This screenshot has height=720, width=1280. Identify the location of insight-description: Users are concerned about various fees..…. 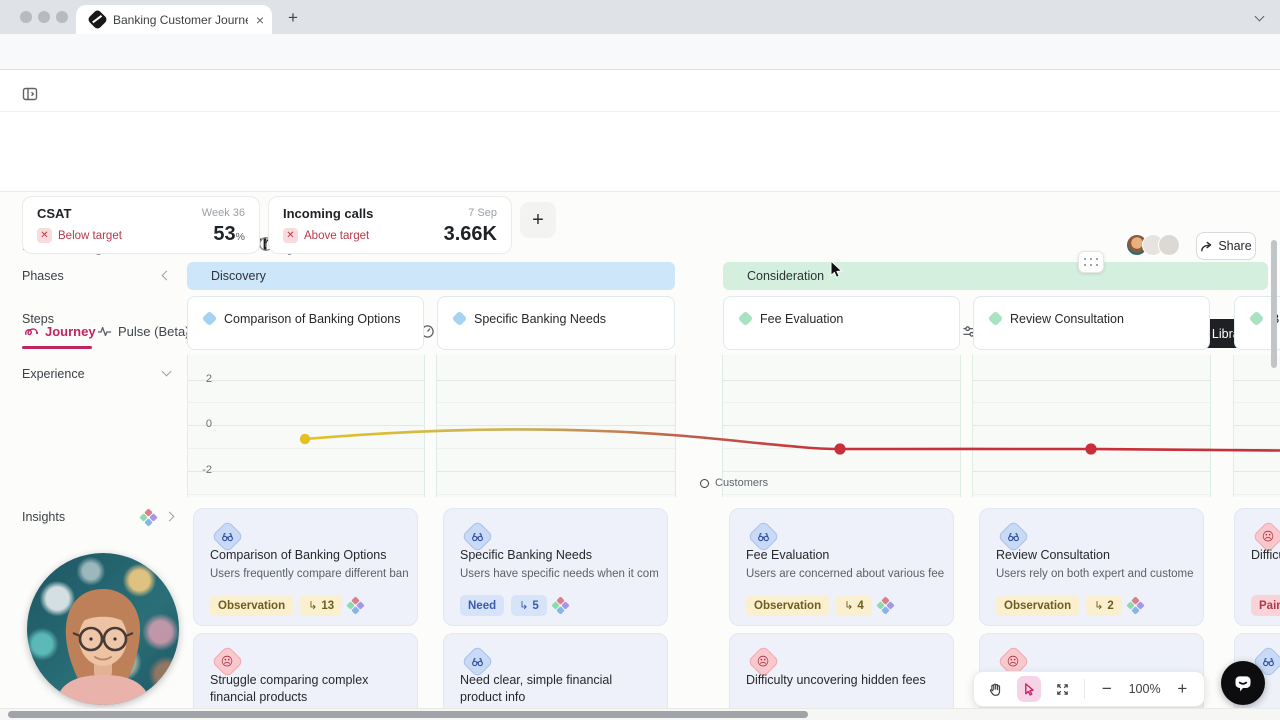
(845, 574).